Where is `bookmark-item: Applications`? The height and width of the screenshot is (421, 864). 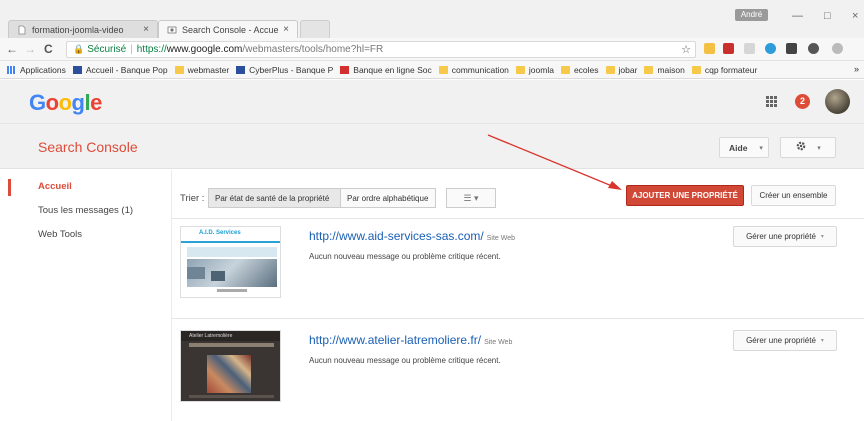
bookmark-item: Applications is located at coordinates (36, 70).